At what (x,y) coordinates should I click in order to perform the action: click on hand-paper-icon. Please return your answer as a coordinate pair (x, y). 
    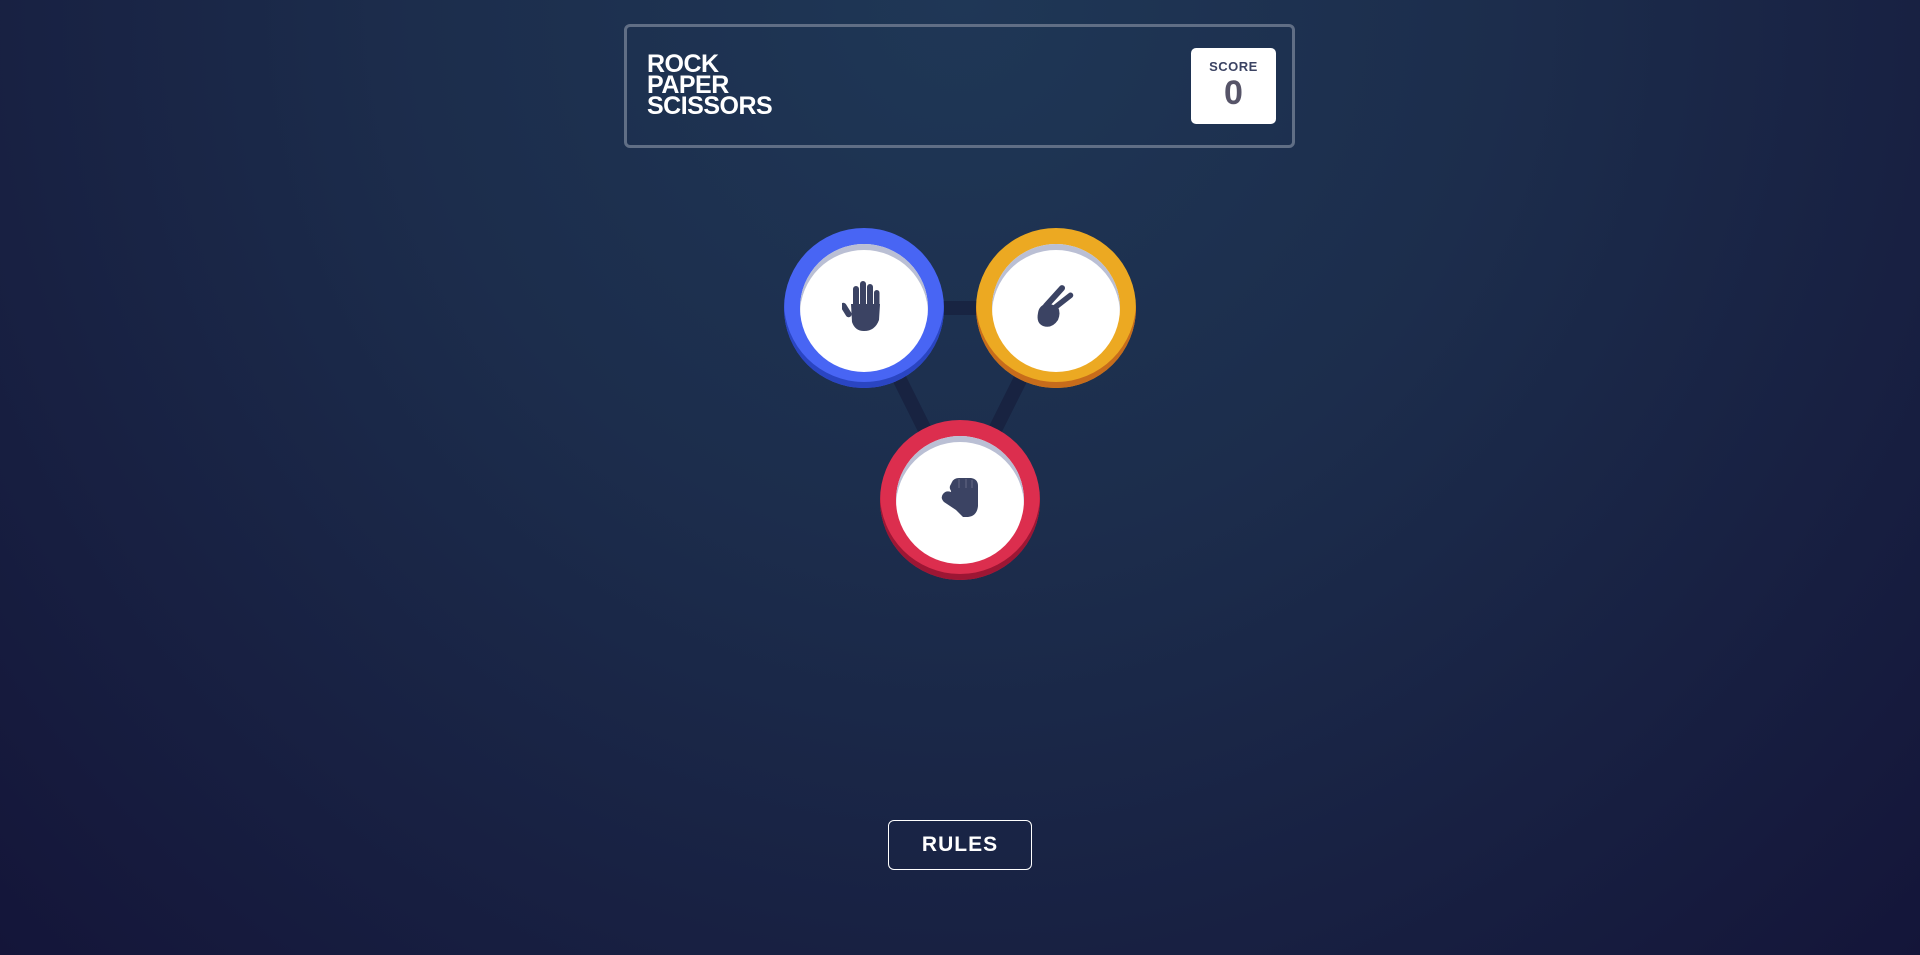
    Looking at the image, I should click on (863, 308).